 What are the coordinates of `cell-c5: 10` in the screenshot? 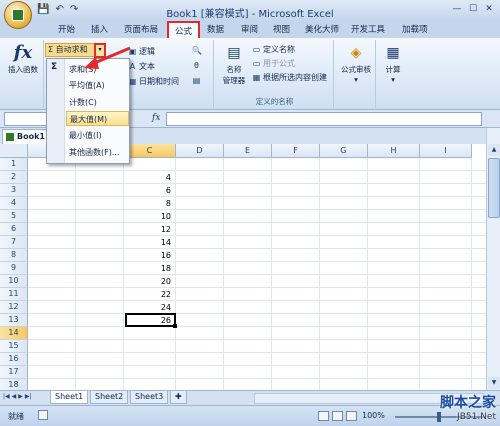 It's located at (149, 216).